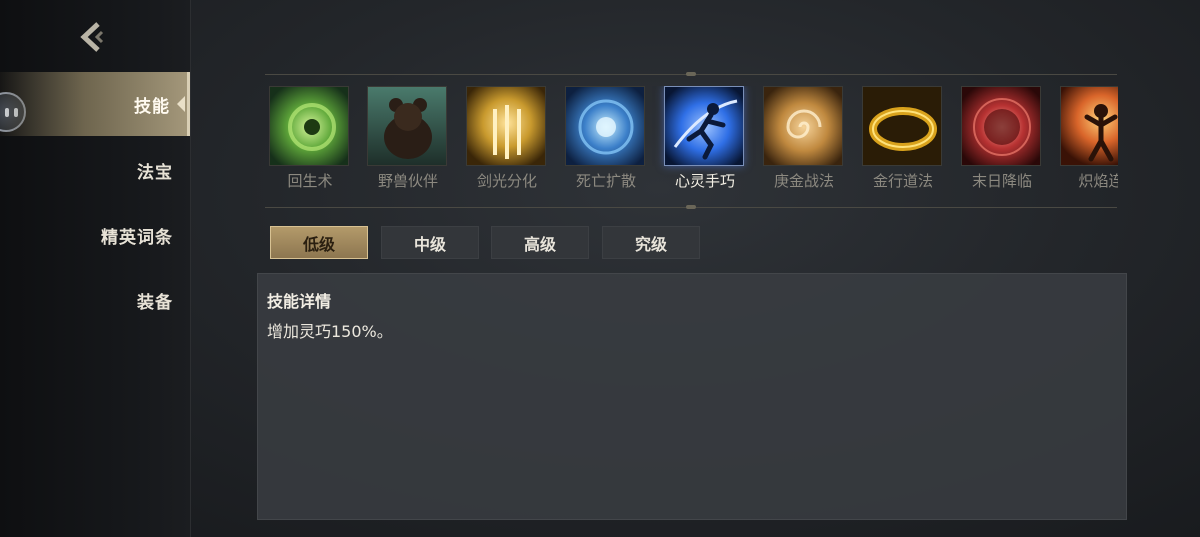  Describe the element at coordinates (430, 242) in the screenshot. I see `tab-mid-level: 中级` at that location.